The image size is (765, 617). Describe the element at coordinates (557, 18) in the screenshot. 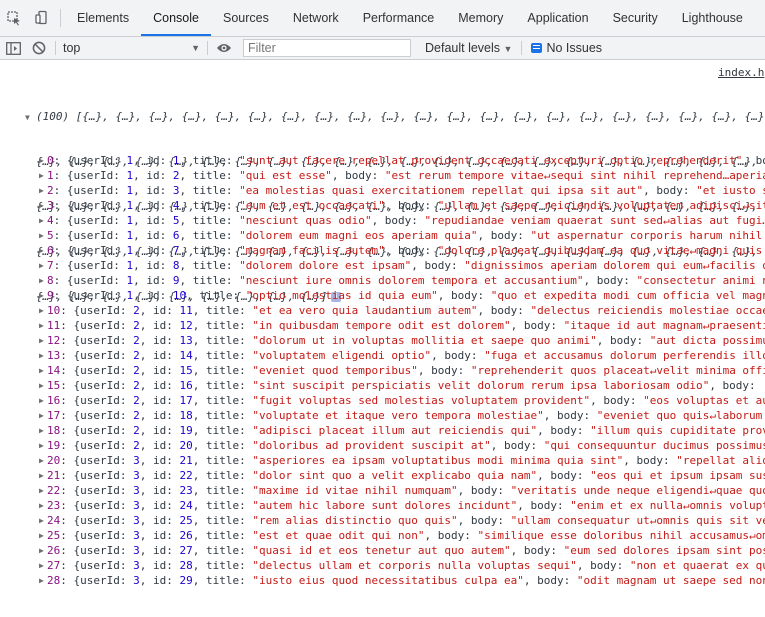

I see `tab-application: Application` at that location.